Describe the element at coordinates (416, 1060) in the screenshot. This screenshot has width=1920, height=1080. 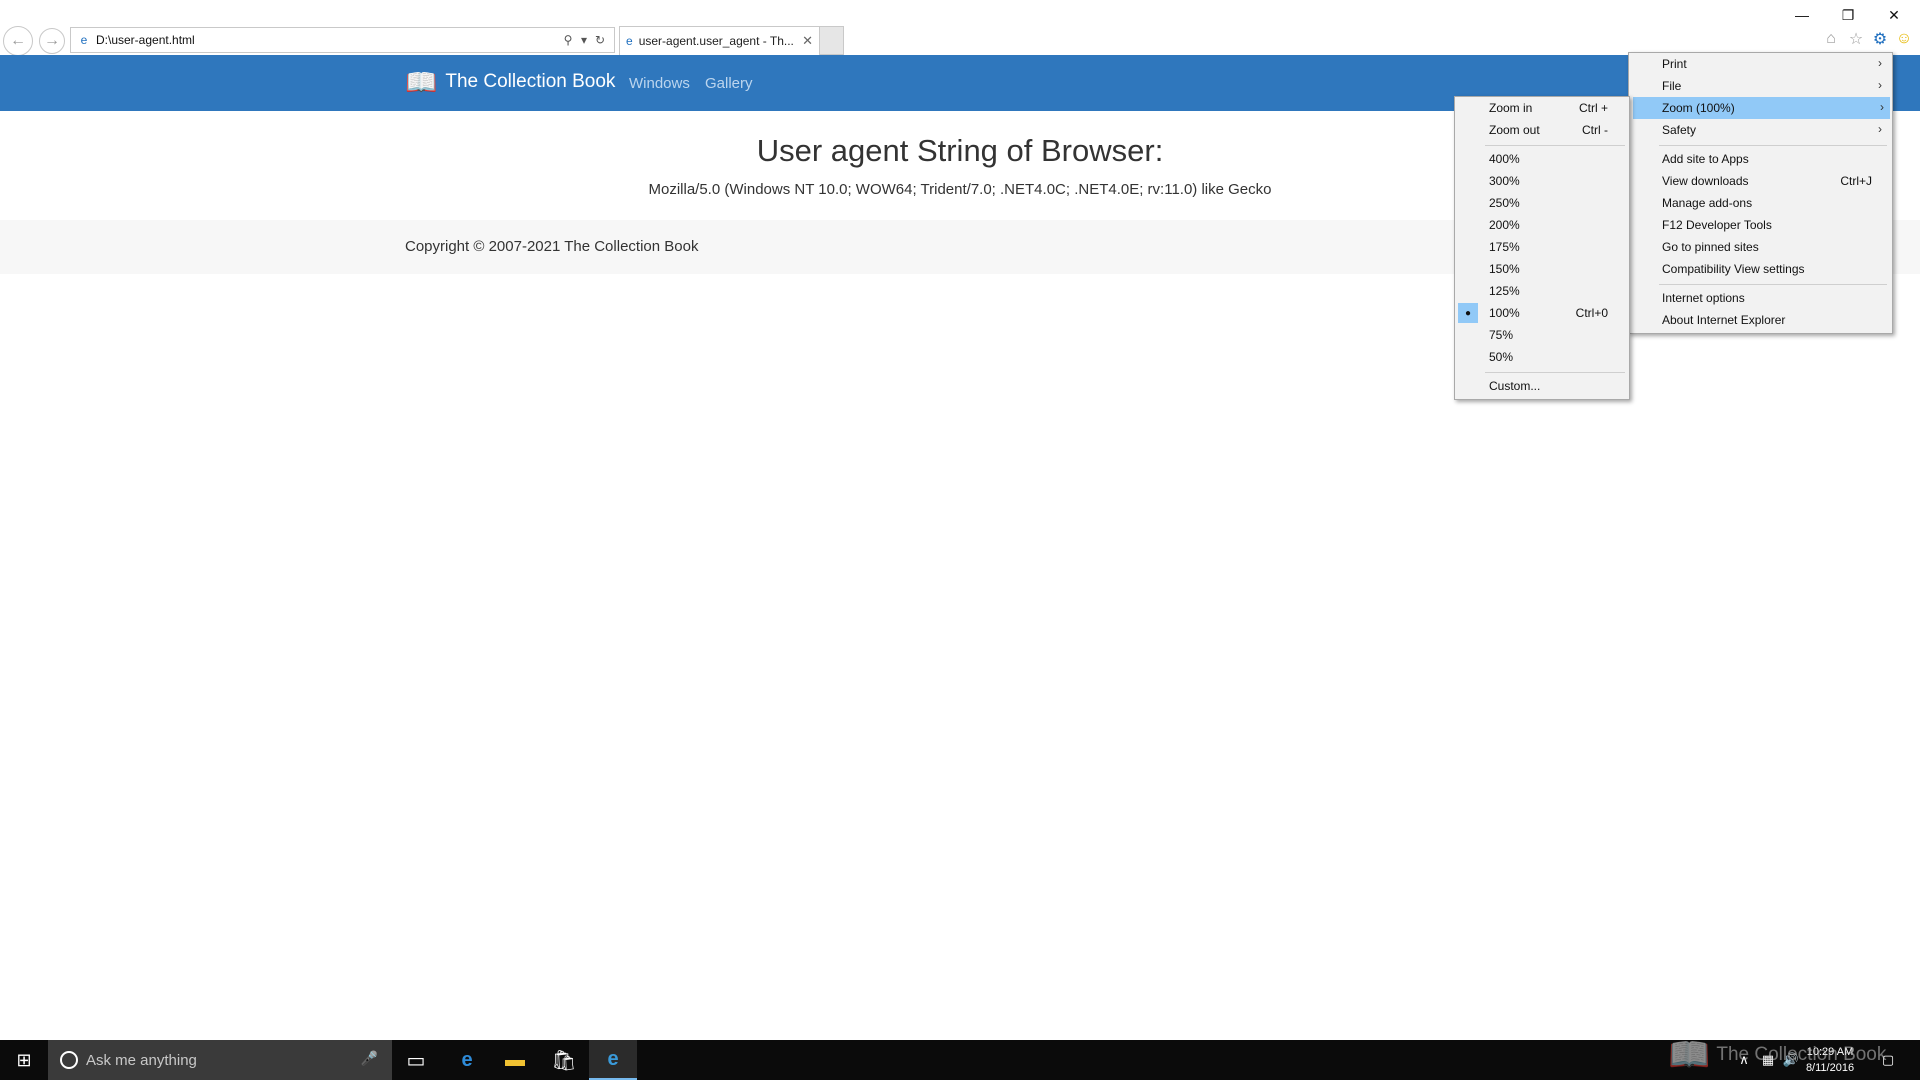
I see `task-view-icon: ▭` at that location.